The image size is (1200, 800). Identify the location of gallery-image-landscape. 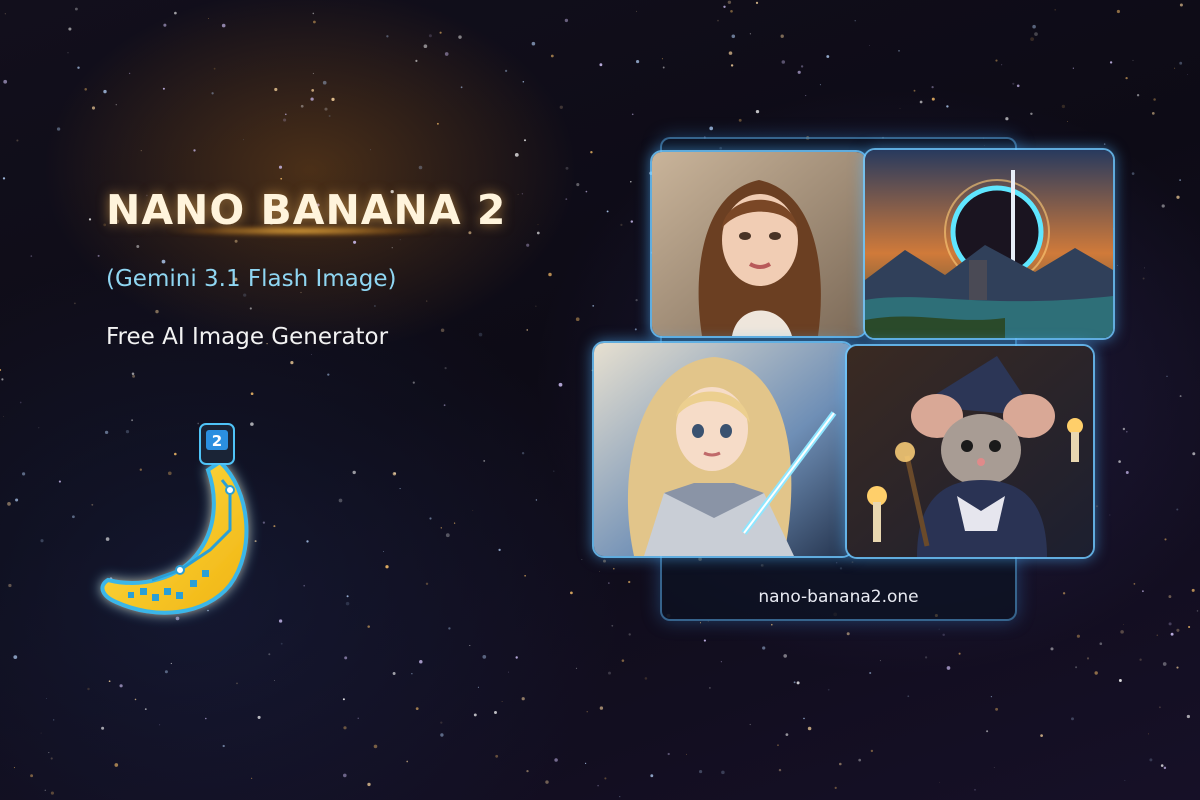
(989, 244).